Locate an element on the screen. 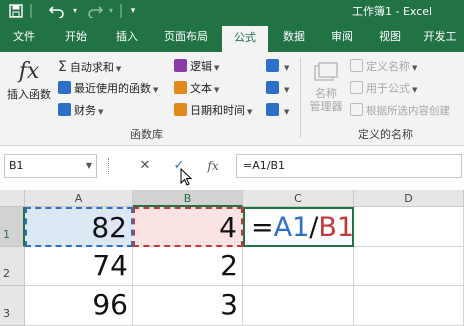 This screenshot has width=464, height=326. tab-developer: 开发工 is located at coordinates (440, 37).